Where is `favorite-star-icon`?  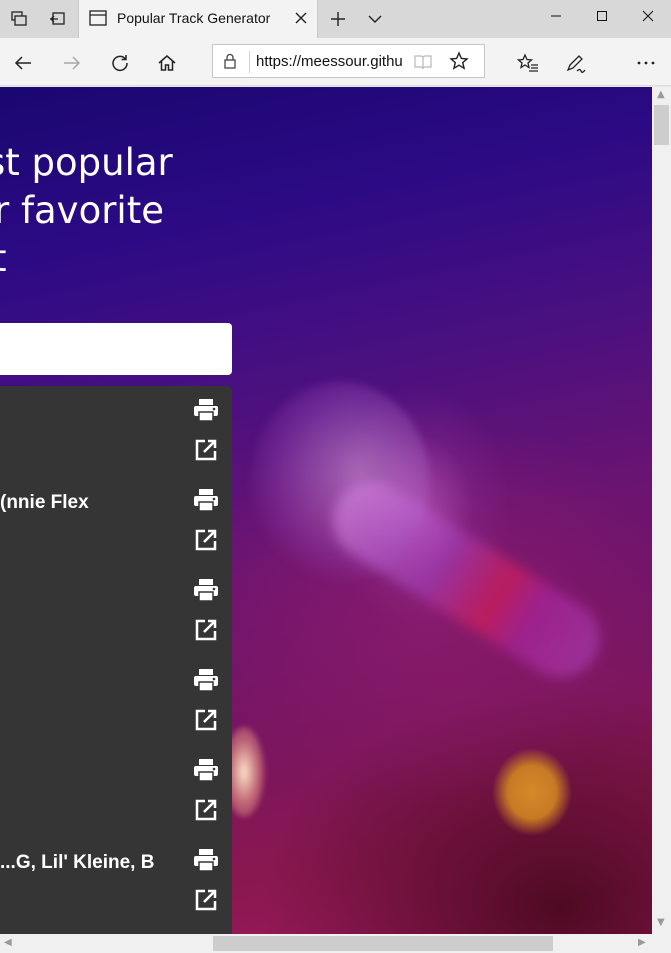 favorite-star-icon is located at coordinates (459, 63).